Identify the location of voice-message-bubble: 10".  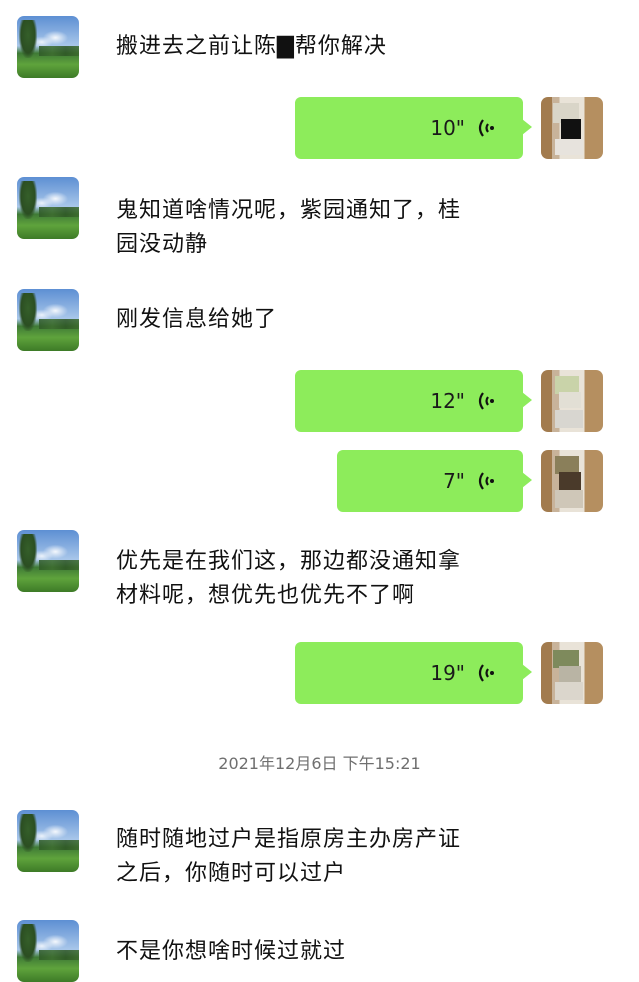
(413, 128).